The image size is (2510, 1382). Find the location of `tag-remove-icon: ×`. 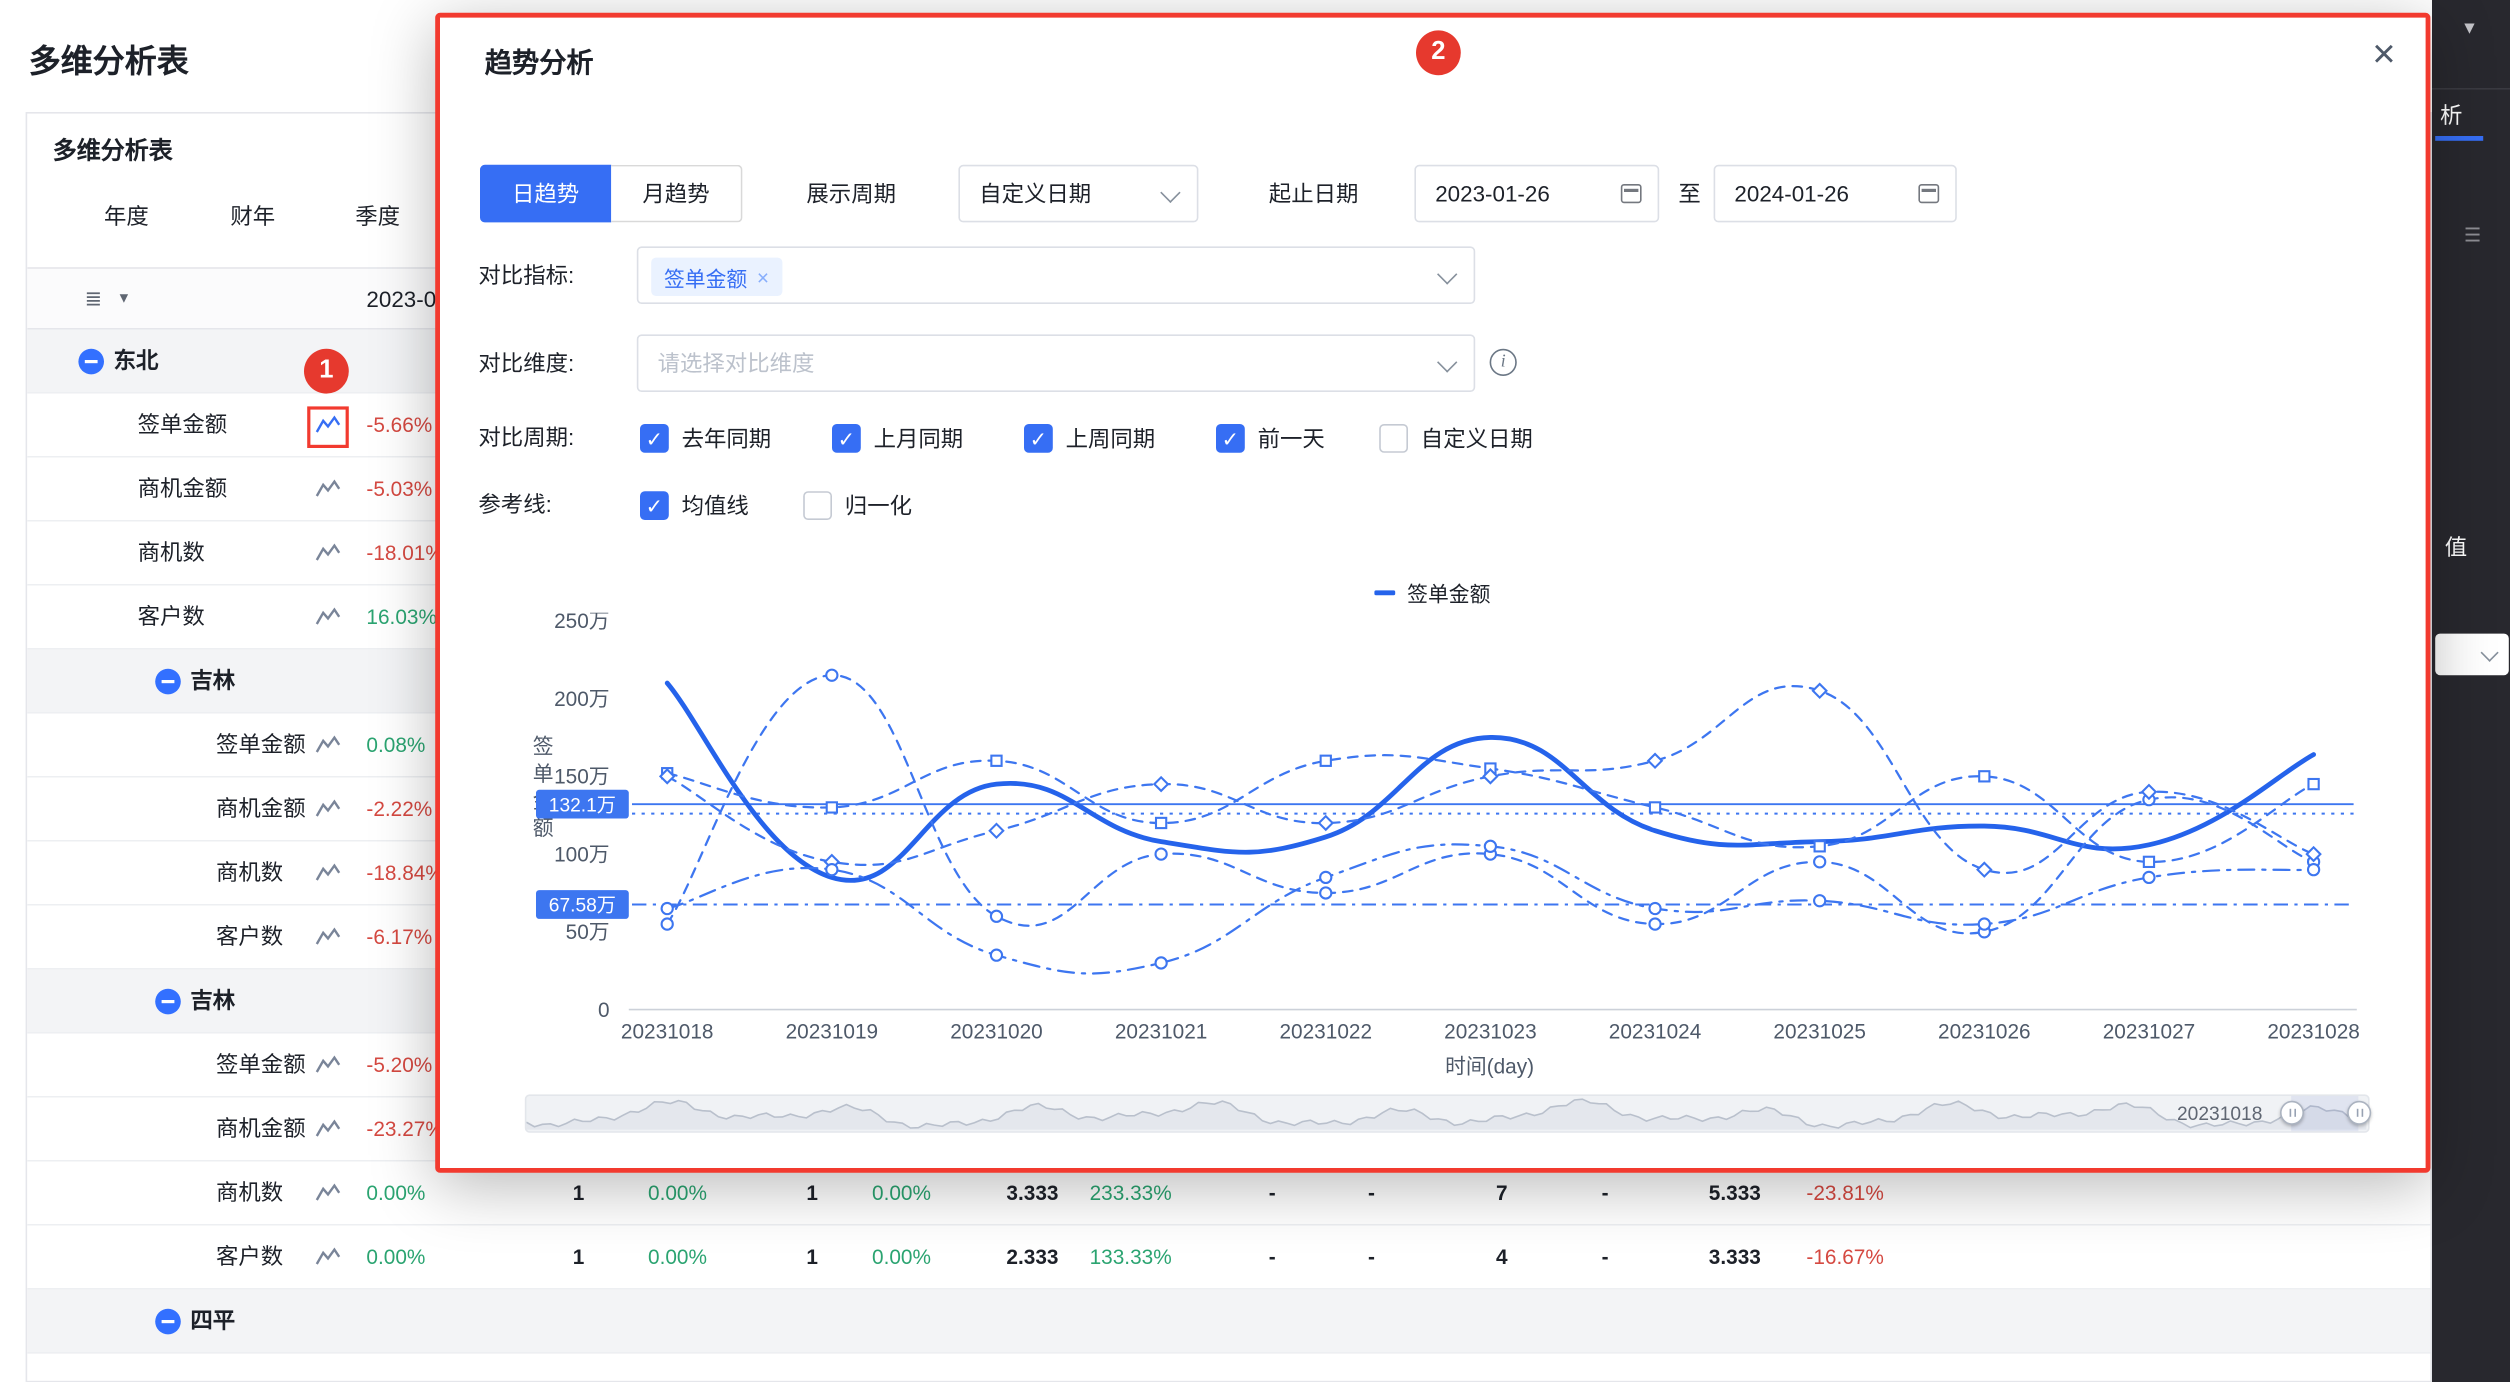

tag-remove-icon: × is located at coordinates (763, 277).